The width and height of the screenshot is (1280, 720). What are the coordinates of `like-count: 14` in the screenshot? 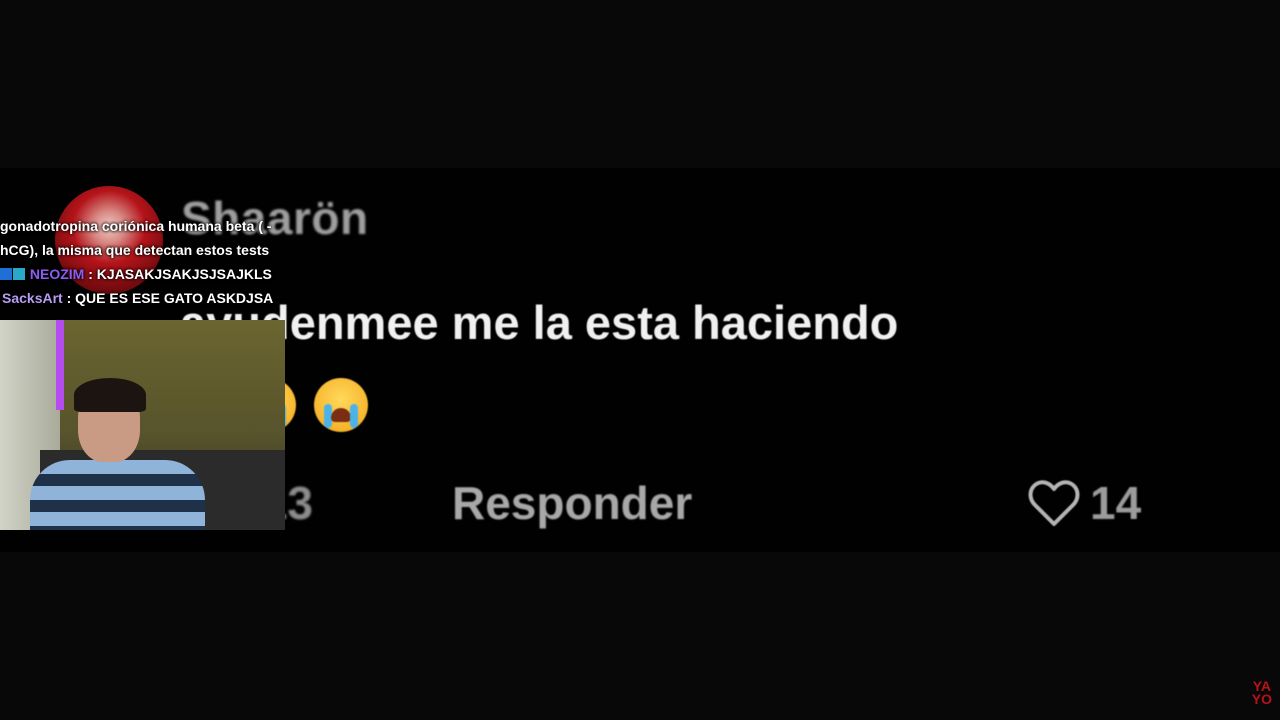 It's located at (1116, 503).